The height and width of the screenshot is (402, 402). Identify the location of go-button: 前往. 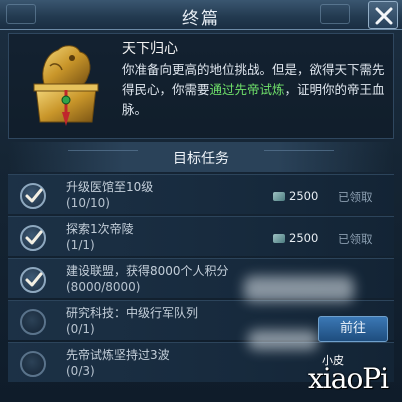
(353, 329).